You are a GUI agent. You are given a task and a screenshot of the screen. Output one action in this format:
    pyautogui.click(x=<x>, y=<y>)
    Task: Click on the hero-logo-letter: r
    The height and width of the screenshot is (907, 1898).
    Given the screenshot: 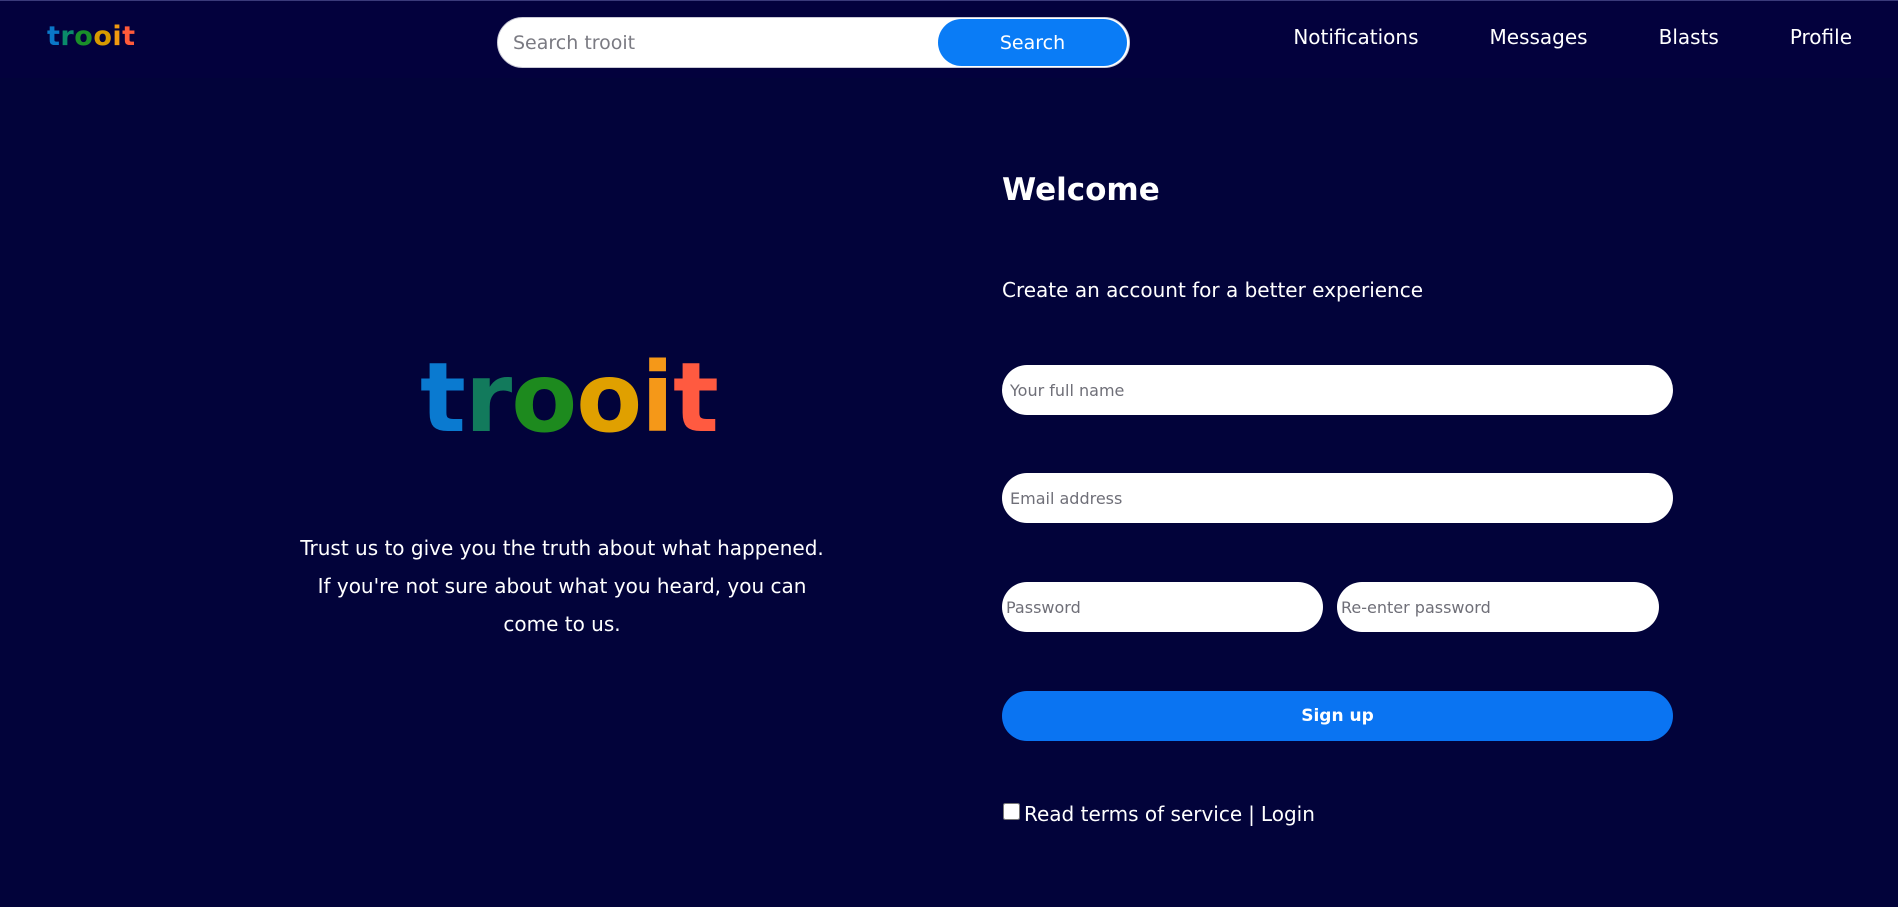 What is the action you would take?
    pyautogui.click(x=488, y=398)
    